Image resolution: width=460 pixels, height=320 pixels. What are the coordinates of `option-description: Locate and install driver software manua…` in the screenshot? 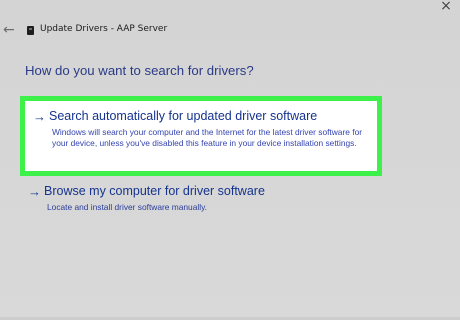 It's located at (127, 207).